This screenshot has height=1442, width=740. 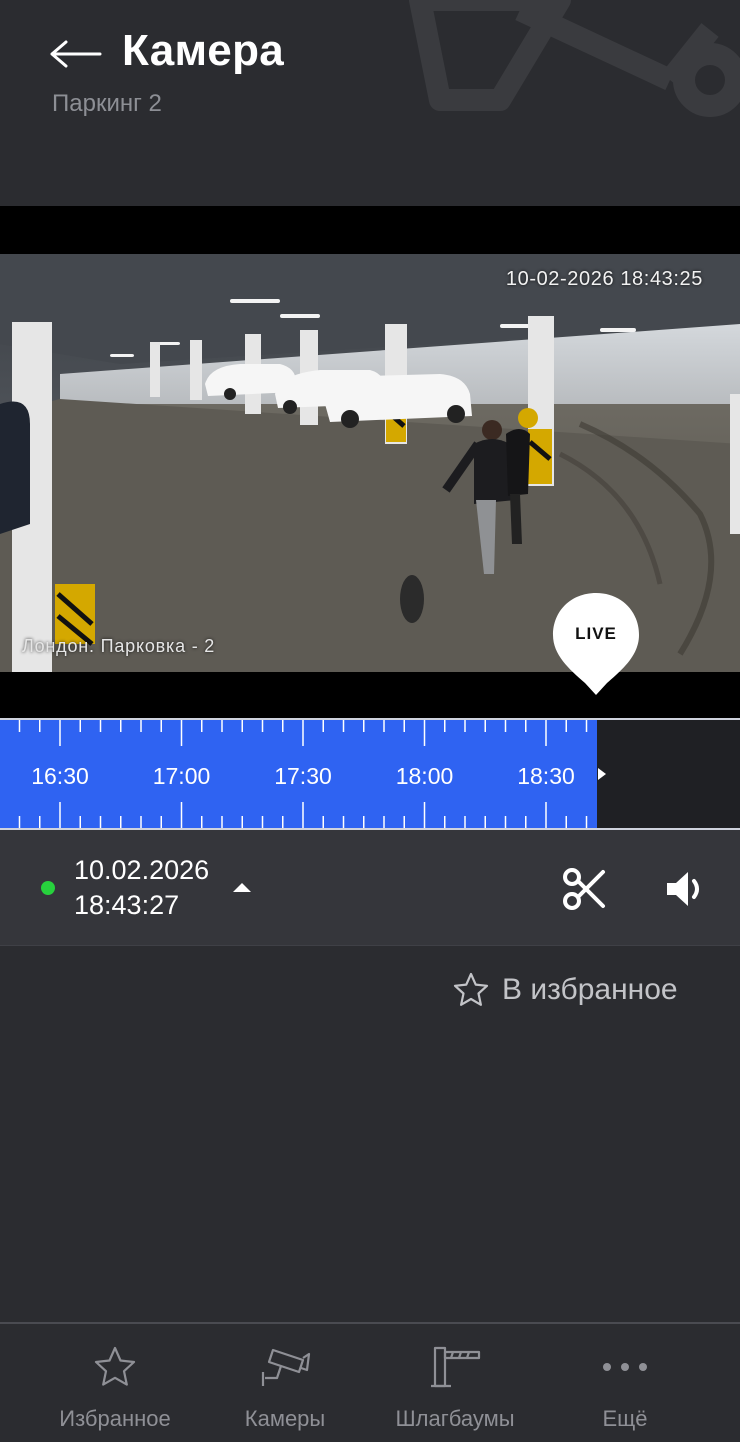 I want to click on timeline-time-label: 17:30, so click(x=303, y=776).